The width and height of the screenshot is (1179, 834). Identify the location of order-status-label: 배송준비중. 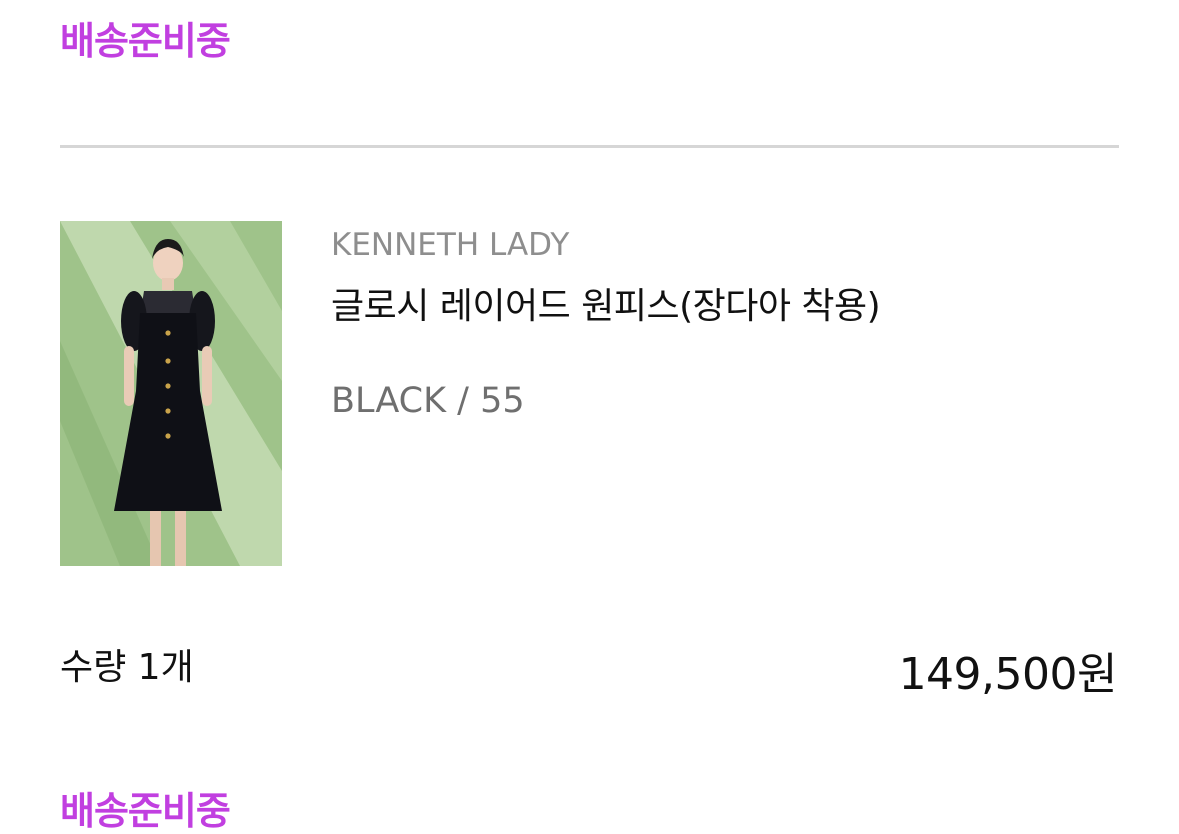
(145, 41).